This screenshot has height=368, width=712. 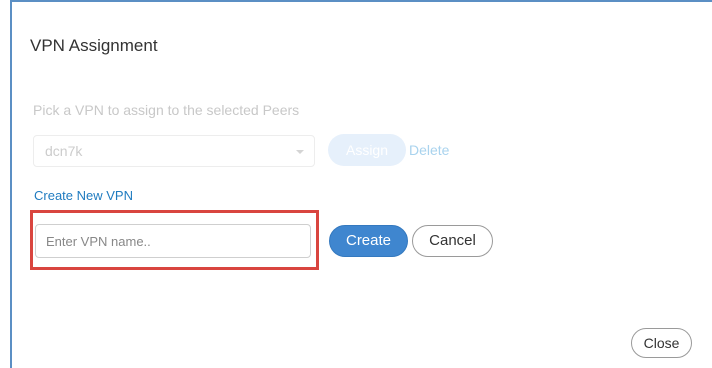 What do you see at coordinates (174, 151) in the screenshot?
I see `vpn-select: dcn7k` at bounding box center [174, 151].